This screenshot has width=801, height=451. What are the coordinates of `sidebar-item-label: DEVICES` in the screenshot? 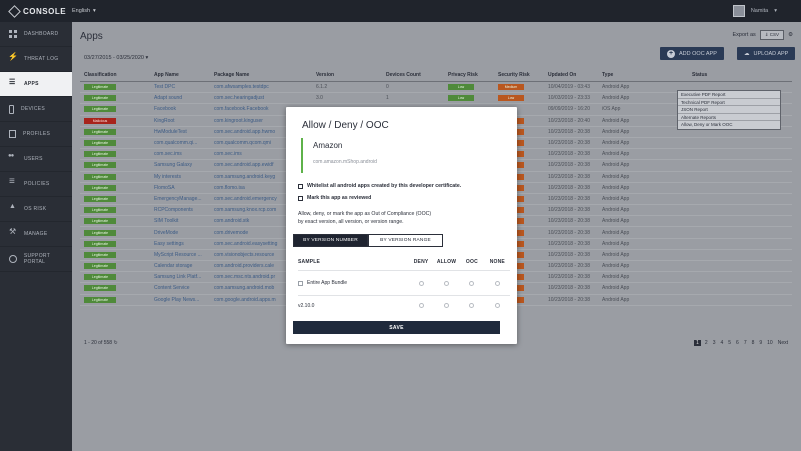 It's located at (33, 109).